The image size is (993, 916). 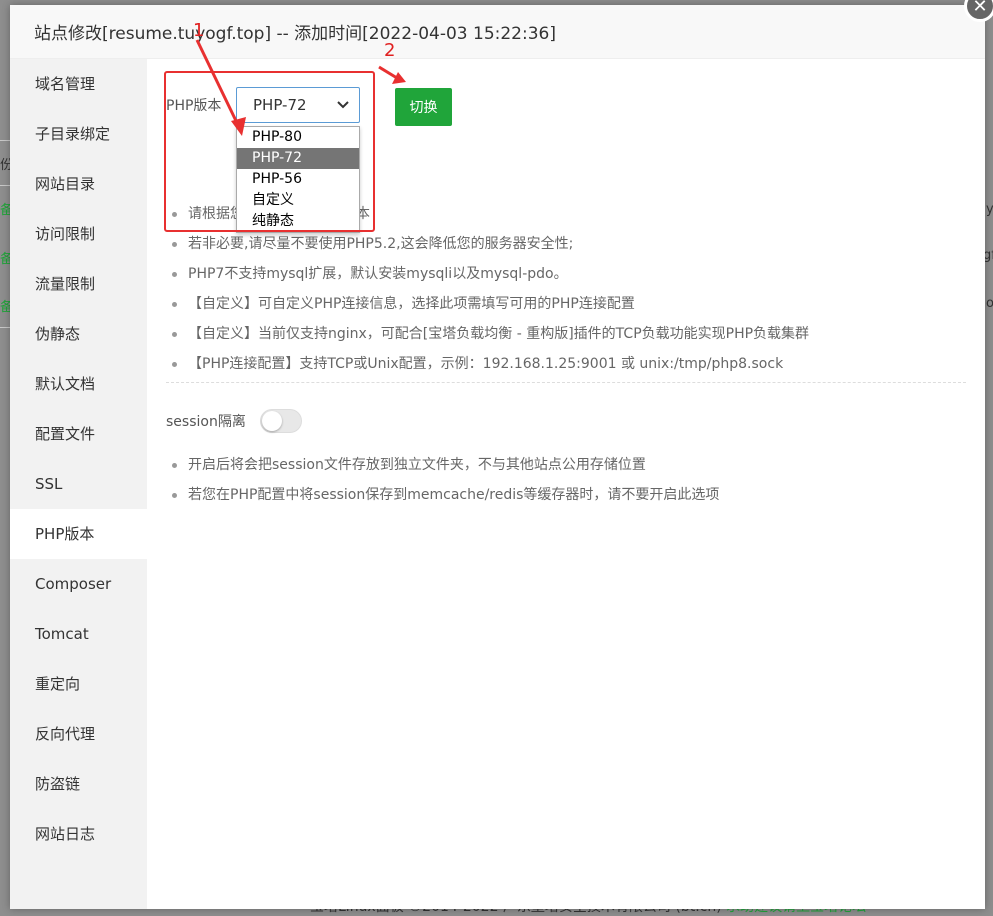 What do you see at coordinates (300, 87) in the screenshot?
I see `annotation-arrows` at bounding box center [300, 87].